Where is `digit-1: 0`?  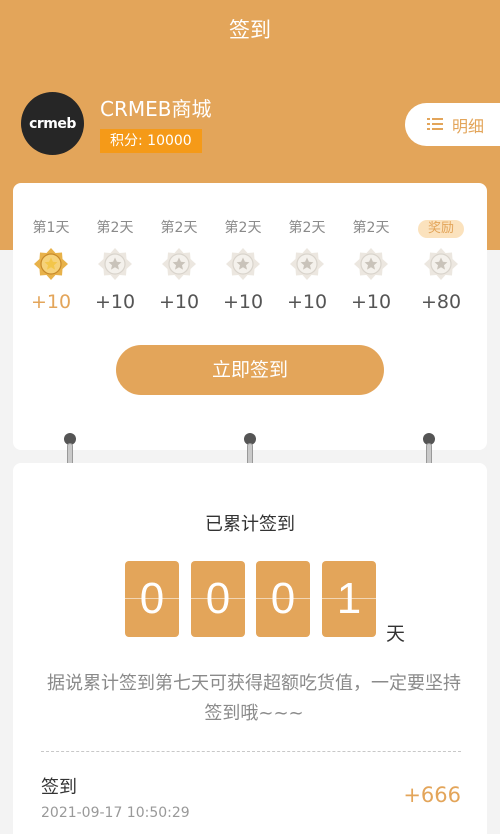 digit-1: 0 is located at coordinates (152, 599).